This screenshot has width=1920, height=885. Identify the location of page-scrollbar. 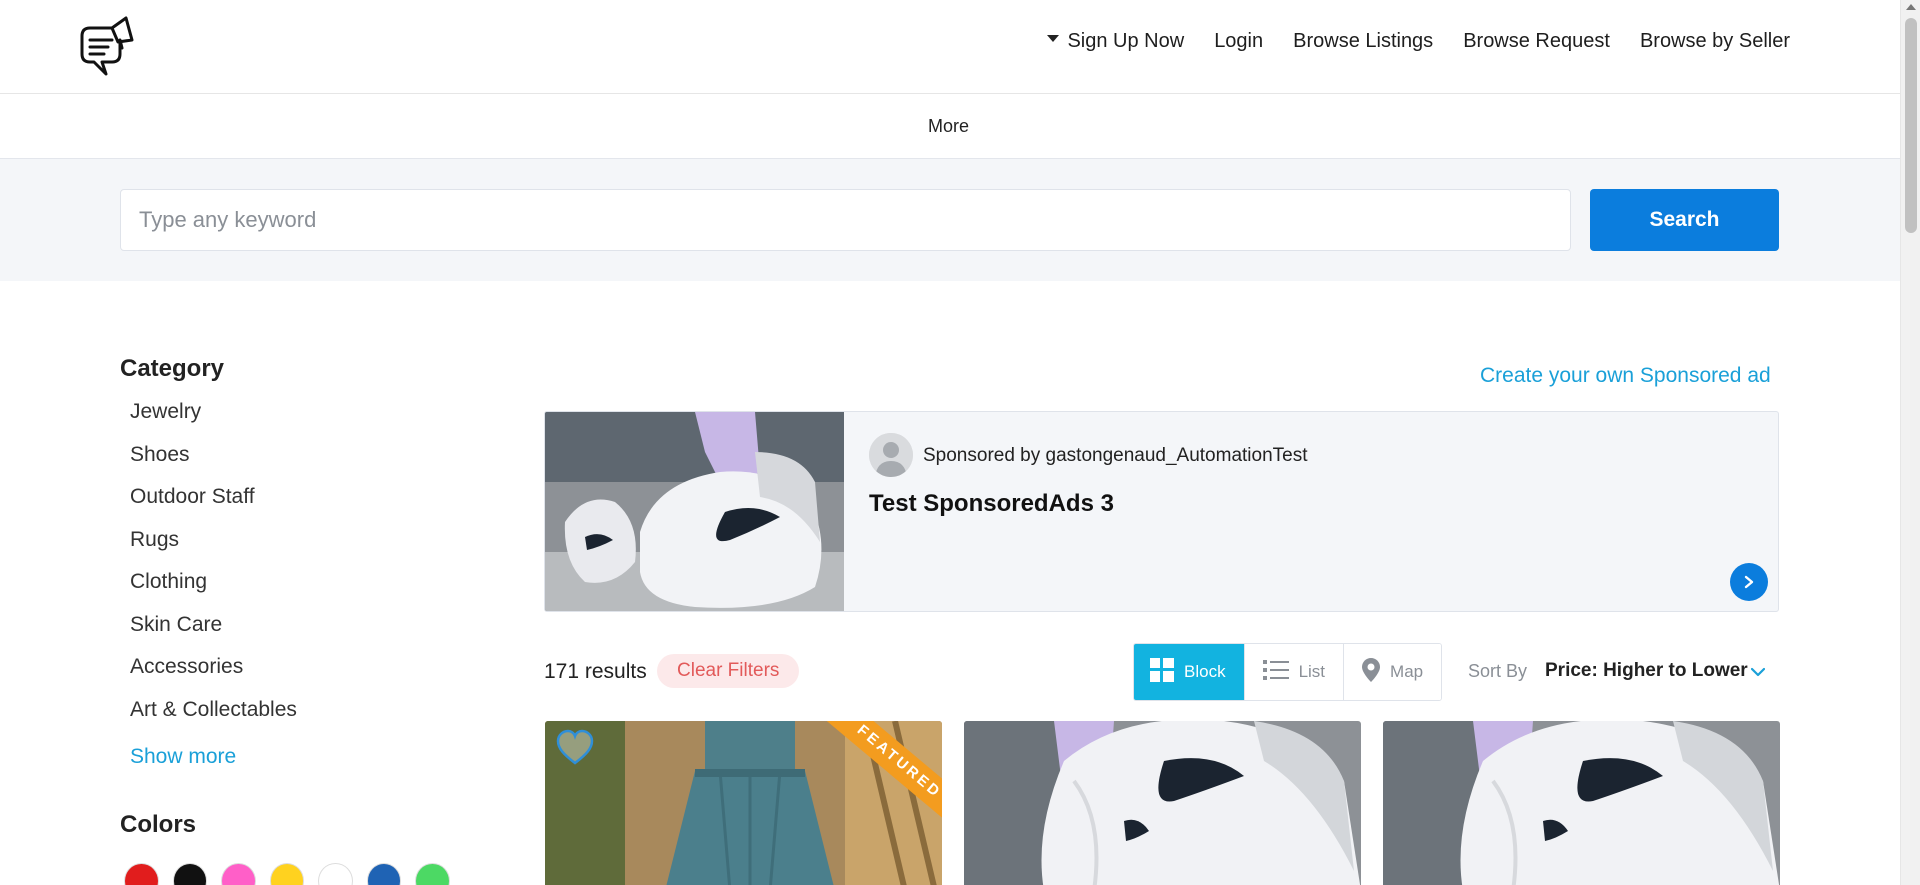
(1910, 442).